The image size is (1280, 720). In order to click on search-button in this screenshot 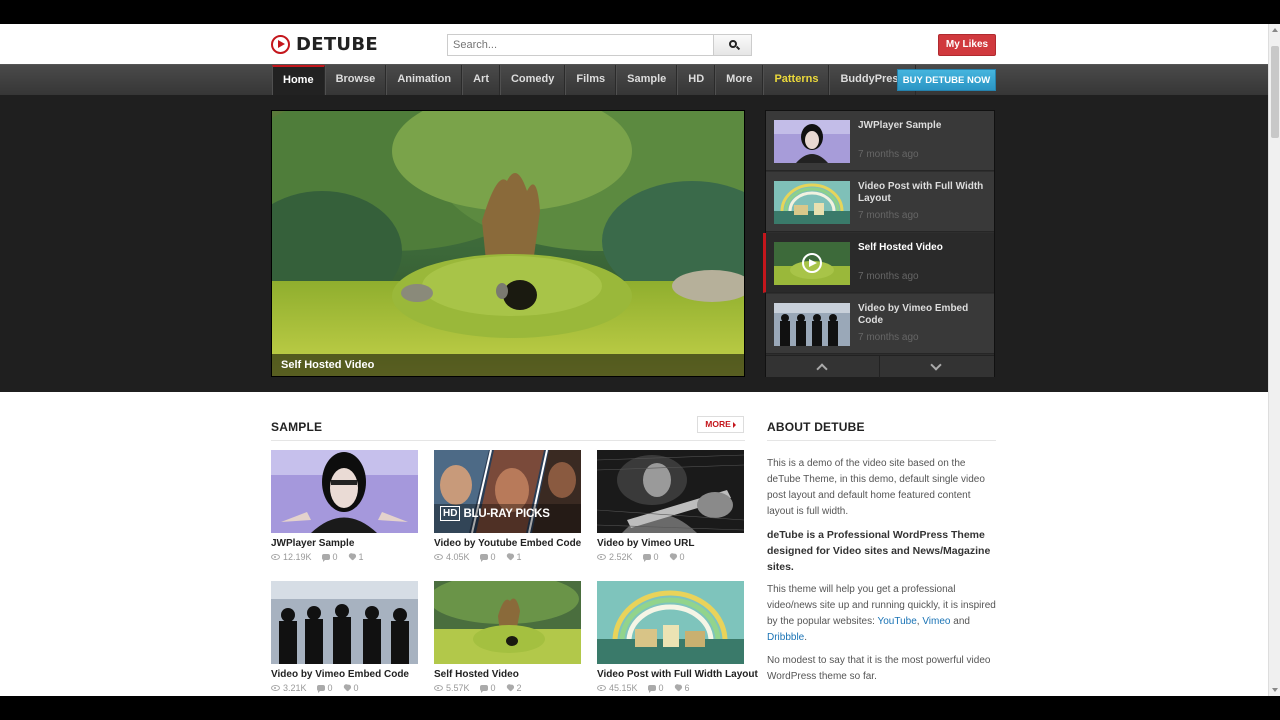, I will do `click(732, 45)`.